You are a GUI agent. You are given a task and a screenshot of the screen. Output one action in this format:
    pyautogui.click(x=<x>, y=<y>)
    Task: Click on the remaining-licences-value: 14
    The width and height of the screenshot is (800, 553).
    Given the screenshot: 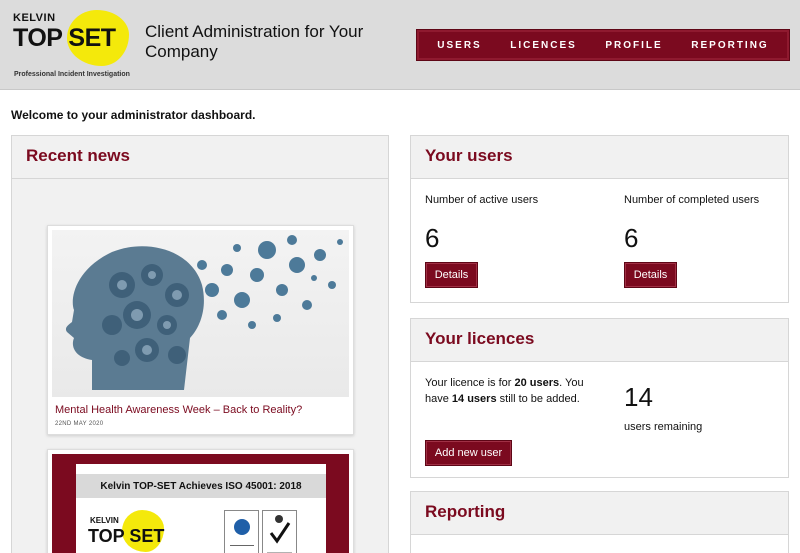 What is the action you would take?
    pyautogui.click(x=638, y=397)
    